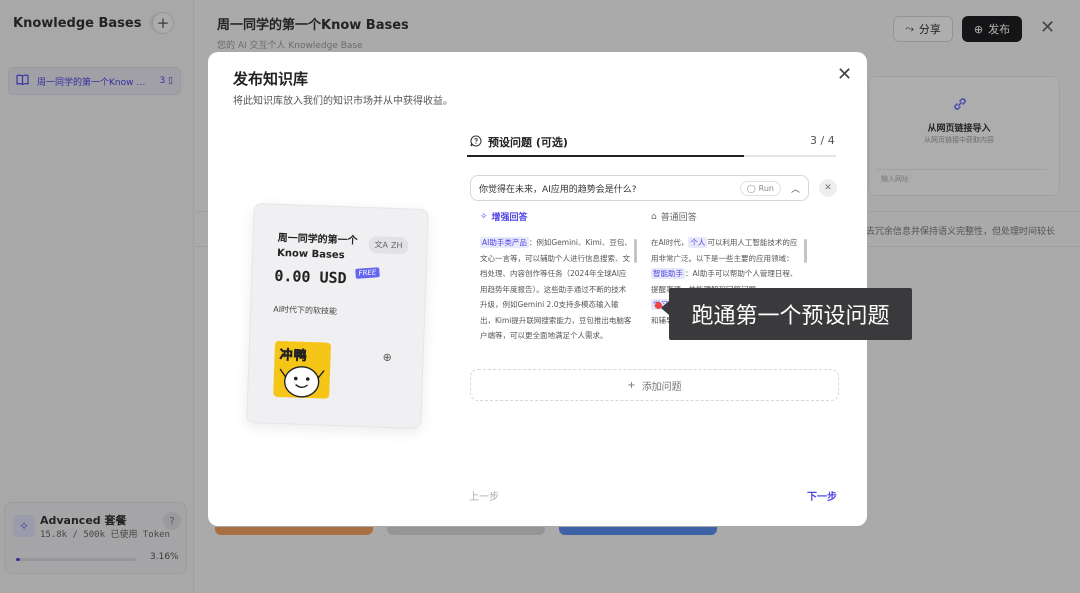 The height and width of the screenshot is (593, 1080). I want to click on preset-question-input: 你觉得在未来，AI应用的趋势会是什么? ◯ Run ︿, so click(639, 188).